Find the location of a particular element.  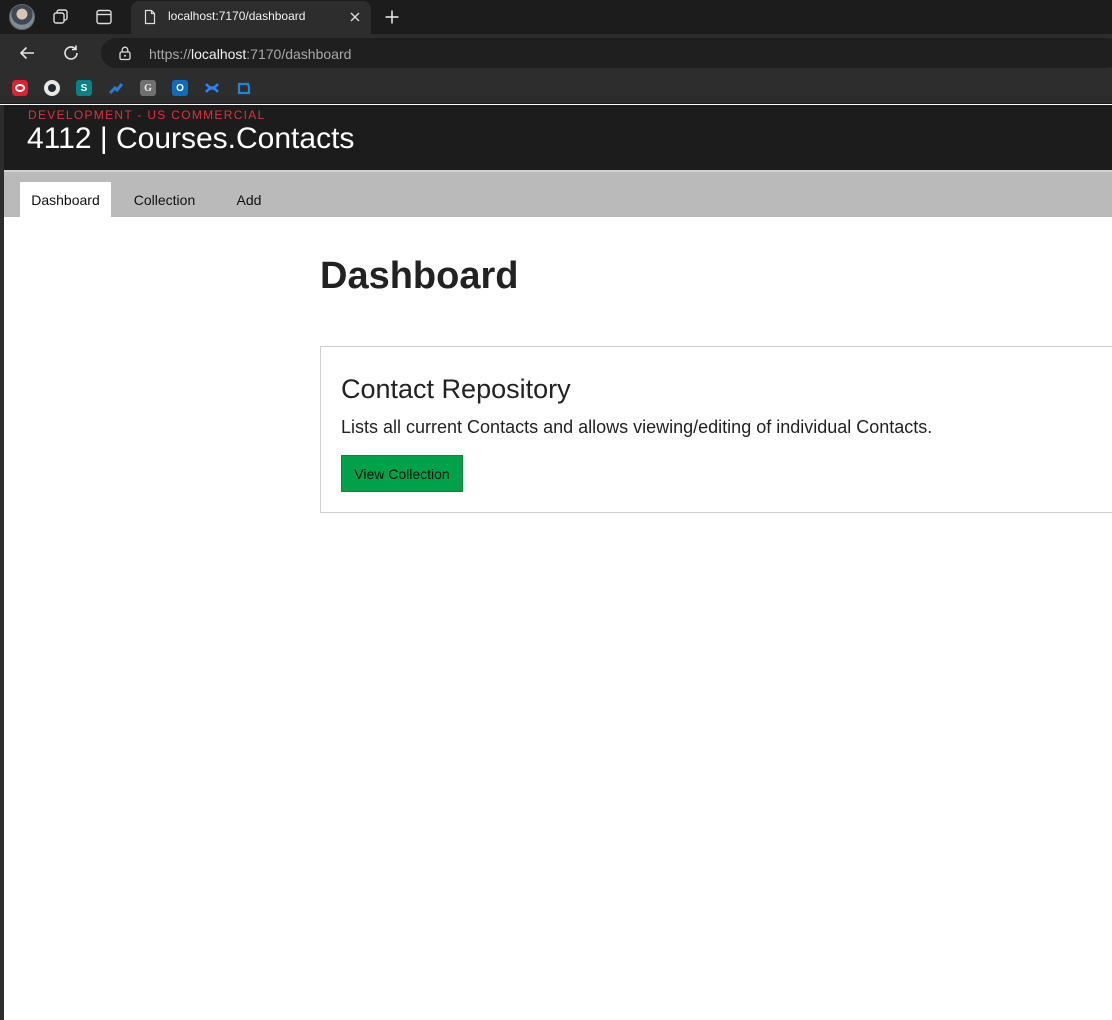

view-collection-button: View Collection is located at coordinates (402, 473).